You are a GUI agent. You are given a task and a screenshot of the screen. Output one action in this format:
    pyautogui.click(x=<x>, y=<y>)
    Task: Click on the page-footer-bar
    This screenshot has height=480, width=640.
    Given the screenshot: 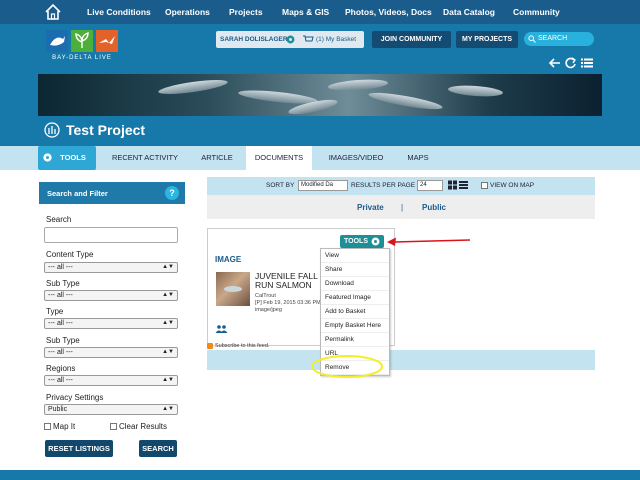 What is the action you would take?
    pyautogui.click(x=320, y=475)
    